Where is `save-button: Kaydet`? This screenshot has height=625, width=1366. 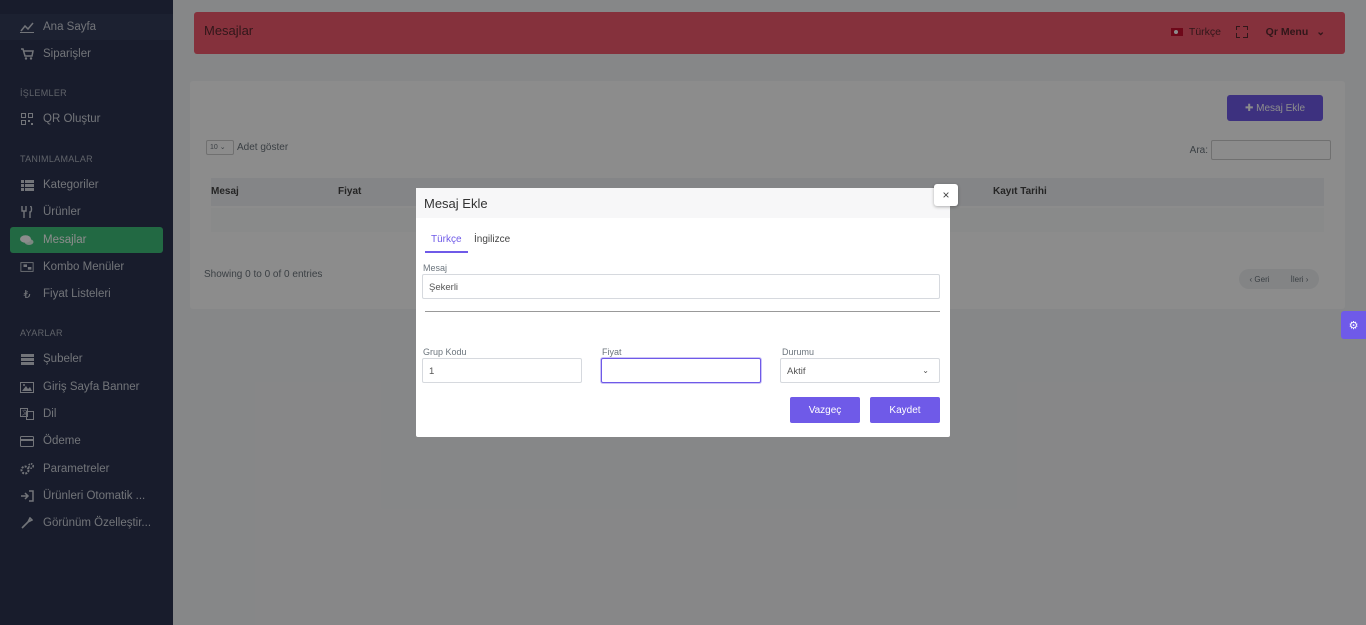 save-button: Kaydet is located at coordinates (905, 410).